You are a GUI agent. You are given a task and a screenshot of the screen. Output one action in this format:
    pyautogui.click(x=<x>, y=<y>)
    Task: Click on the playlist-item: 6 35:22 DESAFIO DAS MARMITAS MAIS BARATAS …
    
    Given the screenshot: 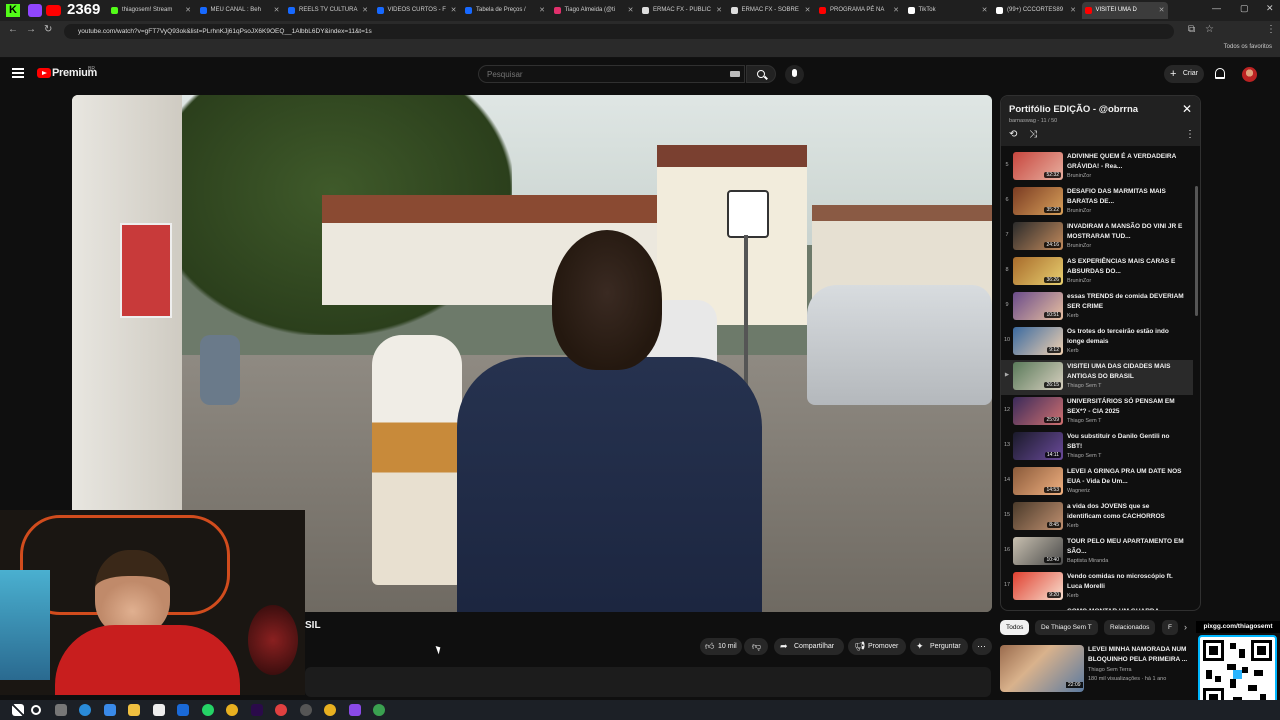 What is the action you would take?
    pyautogui.click(x=1097, y=202)
    